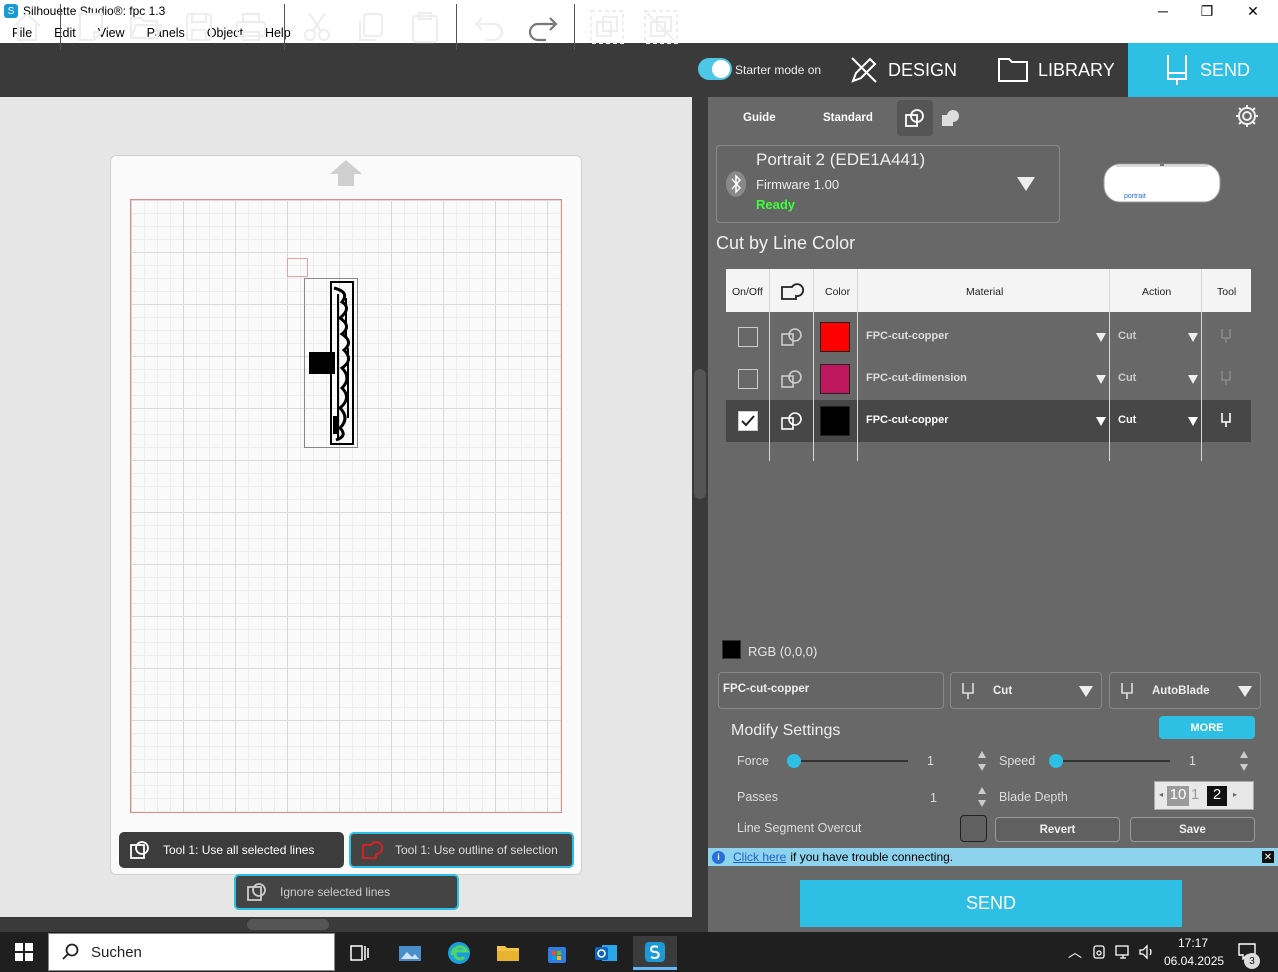 The image size is (1278, 972). Describe the element at coordinates (1244, 761) in the screenshot. I see `speed-stepper` at that location.